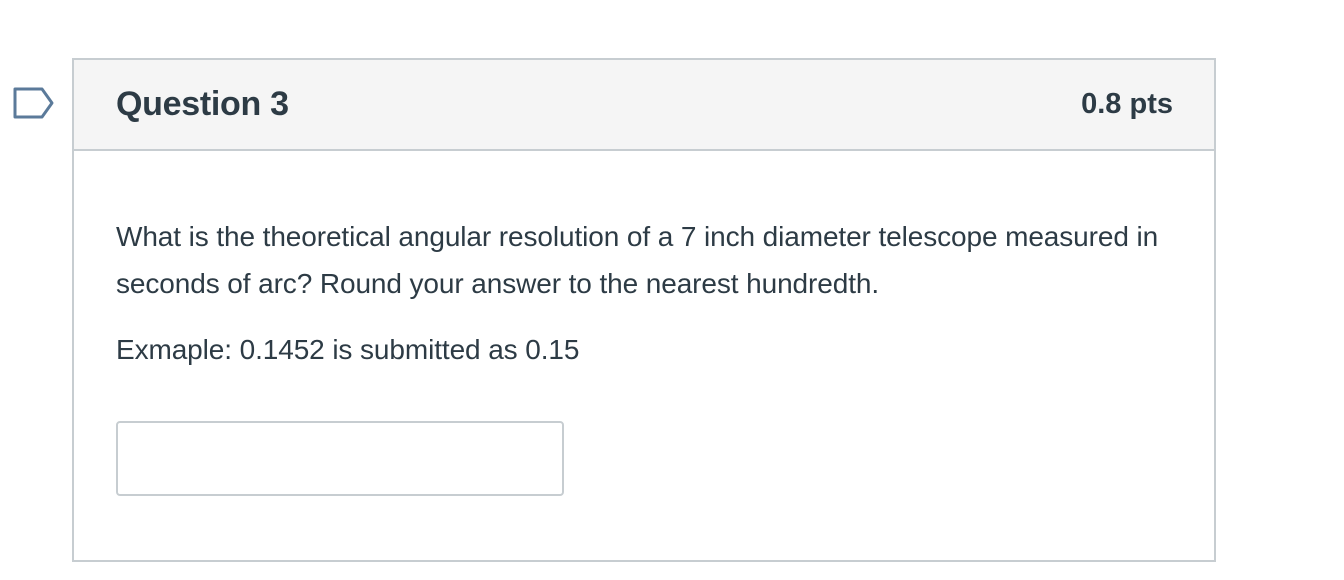 The image size is (1344, 580). Describe the element at coordinates (340, 458) in the screenshot. I see `answer-input` at that location.